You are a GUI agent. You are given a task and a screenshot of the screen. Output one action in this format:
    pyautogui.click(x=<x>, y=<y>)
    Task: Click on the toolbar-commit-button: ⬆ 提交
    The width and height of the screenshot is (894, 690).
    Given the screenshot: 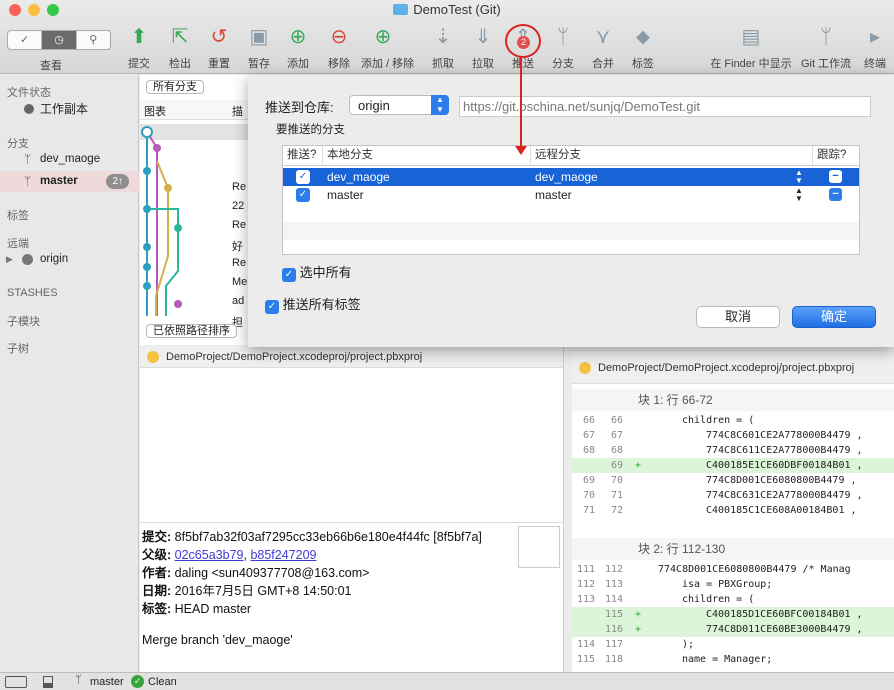 What is the action you would take?
    pyautogui.click(x=139, y=47)
    